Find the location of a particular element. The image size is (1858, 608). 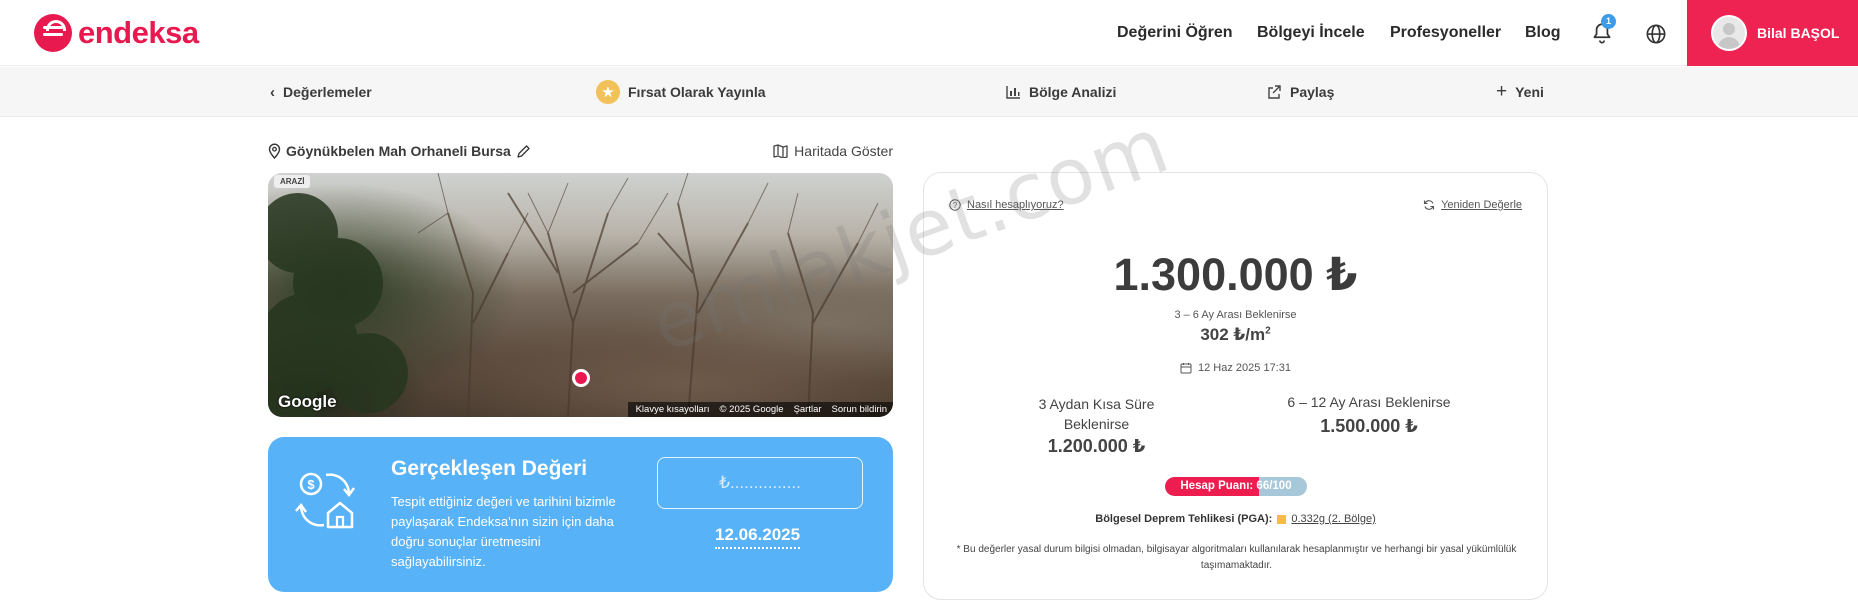

new-button: + Yeni is located at coordinates (1520, 92).